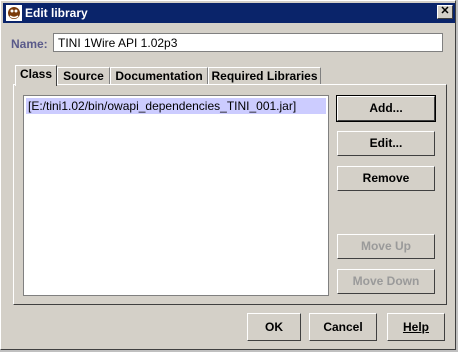 The width and height of the screenshot is (458, 352). What do you see at coordinates (264, 76) in the screenshot?
I see `tab-required-libraries: Required Libraries` at bounding box center [264, 76].